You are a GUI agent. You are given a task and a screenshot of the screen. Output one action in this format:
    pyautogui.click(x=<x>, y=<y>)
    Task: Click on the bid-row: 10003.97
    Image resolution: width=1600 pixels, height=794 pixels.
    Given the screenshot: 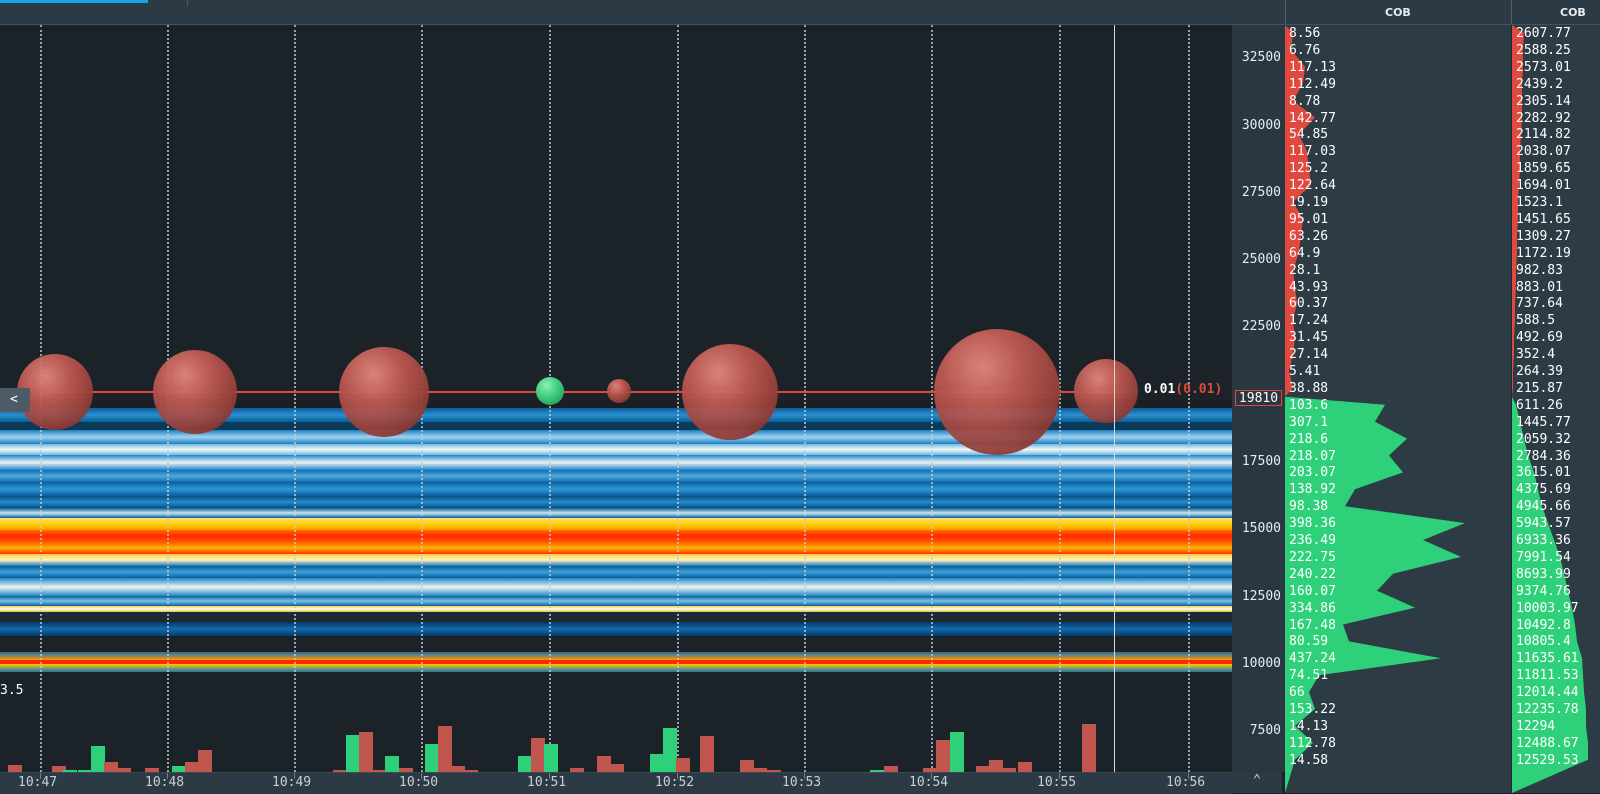 What is the action you would take?
    pyautogui.click(x=1547, y=608)
    